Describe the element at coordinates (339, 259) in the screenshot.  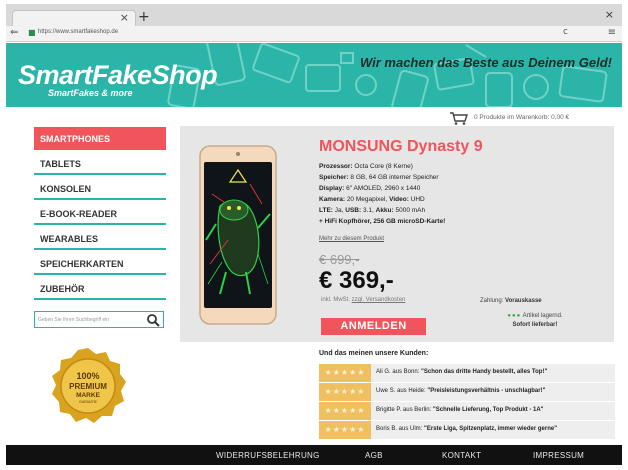
I see `old-price: € 699,-` at that location.